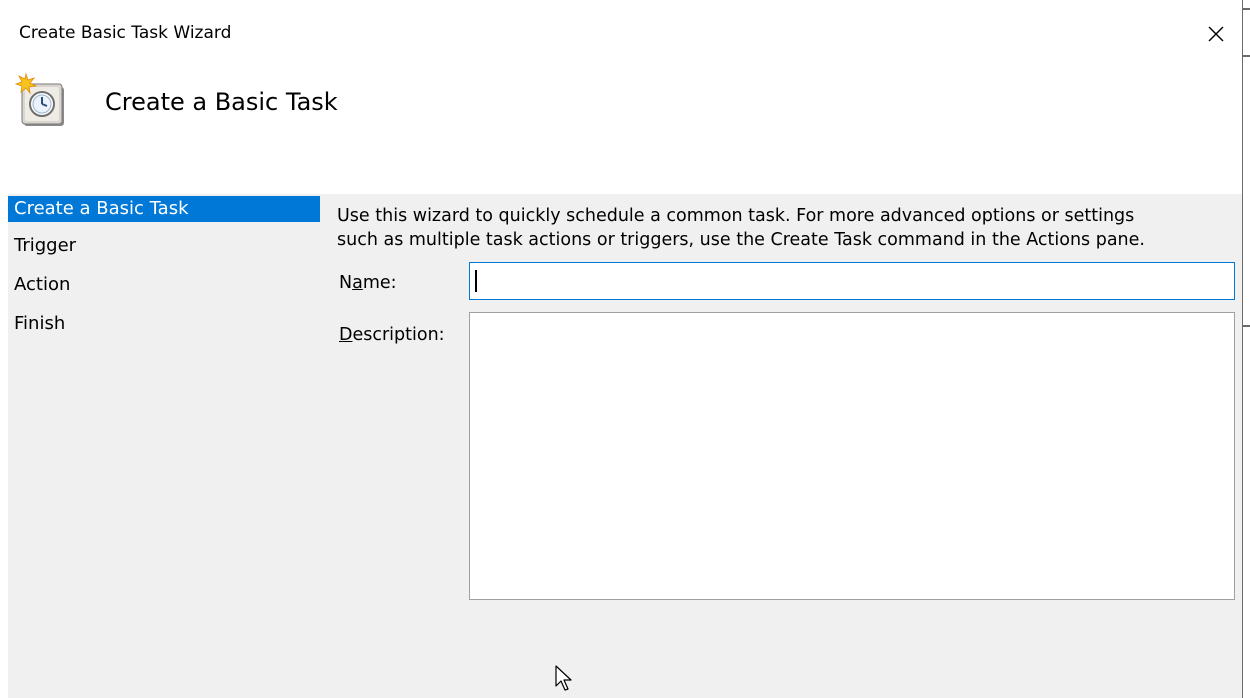  Describe the element at coordinates (346, 283) in the screenshot. I see `name-label-part: N` at that location.